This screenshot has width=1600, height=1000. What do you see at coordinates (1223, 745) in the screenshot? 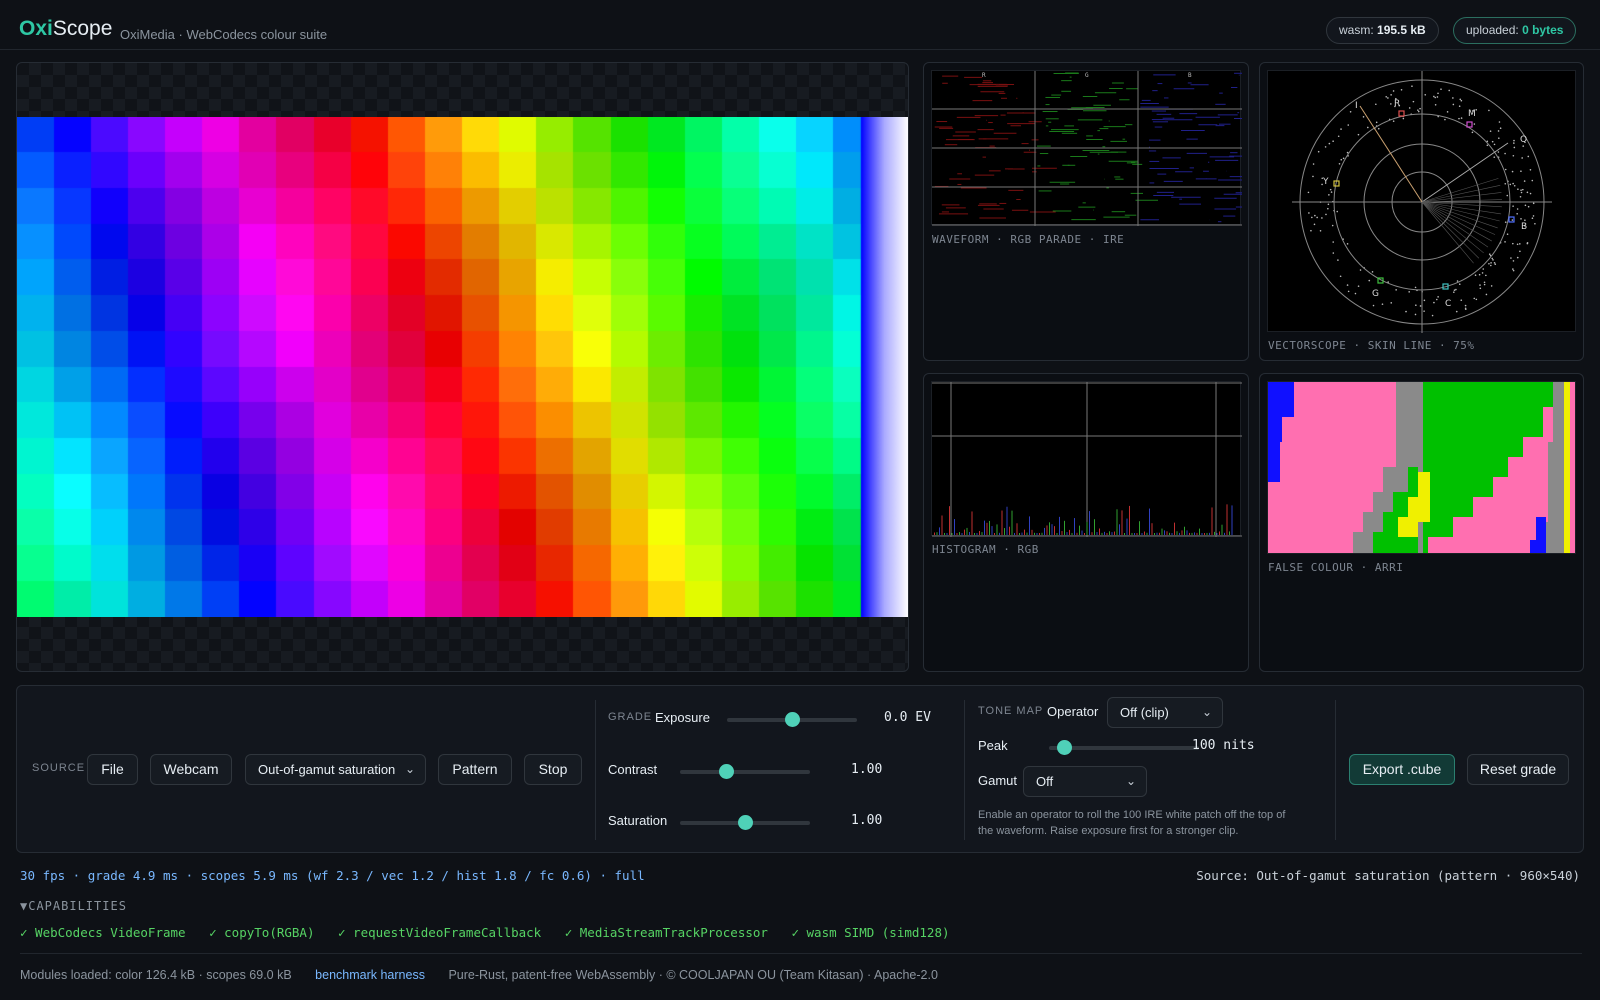
I see `peak-value: 100 nits` at bounding box center [1223, 745].